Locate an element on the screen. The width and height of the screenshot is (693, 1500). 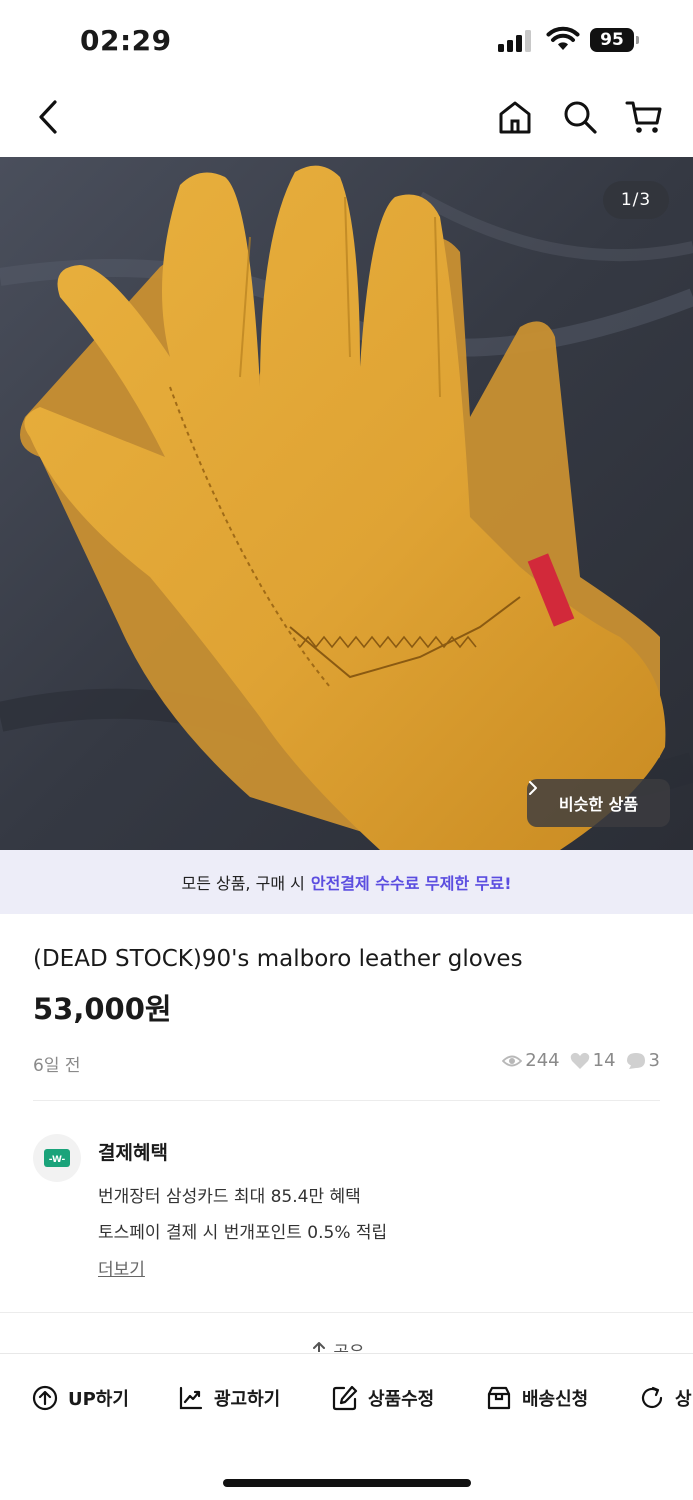
likes-count: 14 is located at coordinates (604, 1060).